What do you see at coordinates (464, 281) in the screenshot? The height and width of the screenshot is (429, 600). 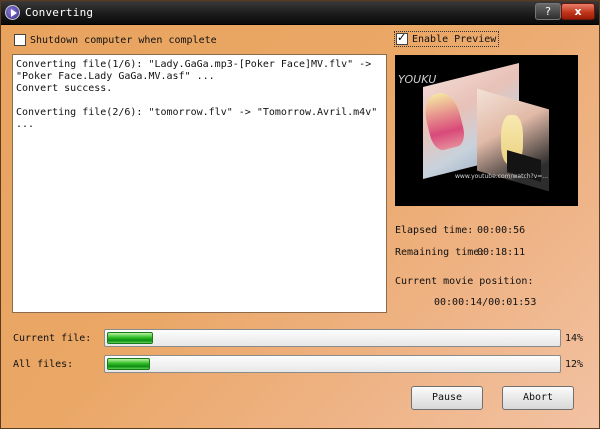 I see `movie-position-label: Current movie position:` at bounding box center [464, 281].